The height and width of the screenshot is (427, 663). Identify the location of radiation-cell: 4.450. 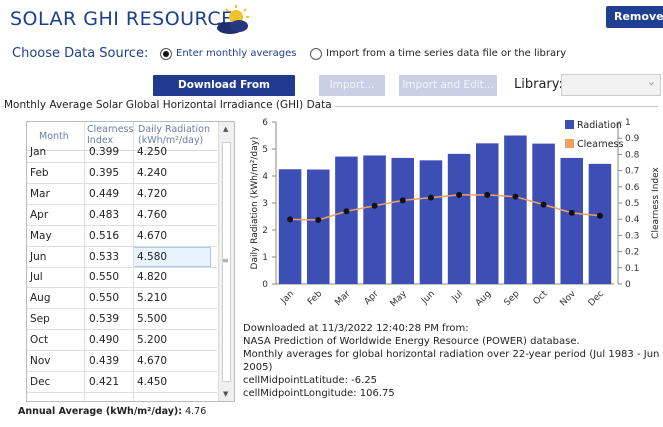
(152, 382).